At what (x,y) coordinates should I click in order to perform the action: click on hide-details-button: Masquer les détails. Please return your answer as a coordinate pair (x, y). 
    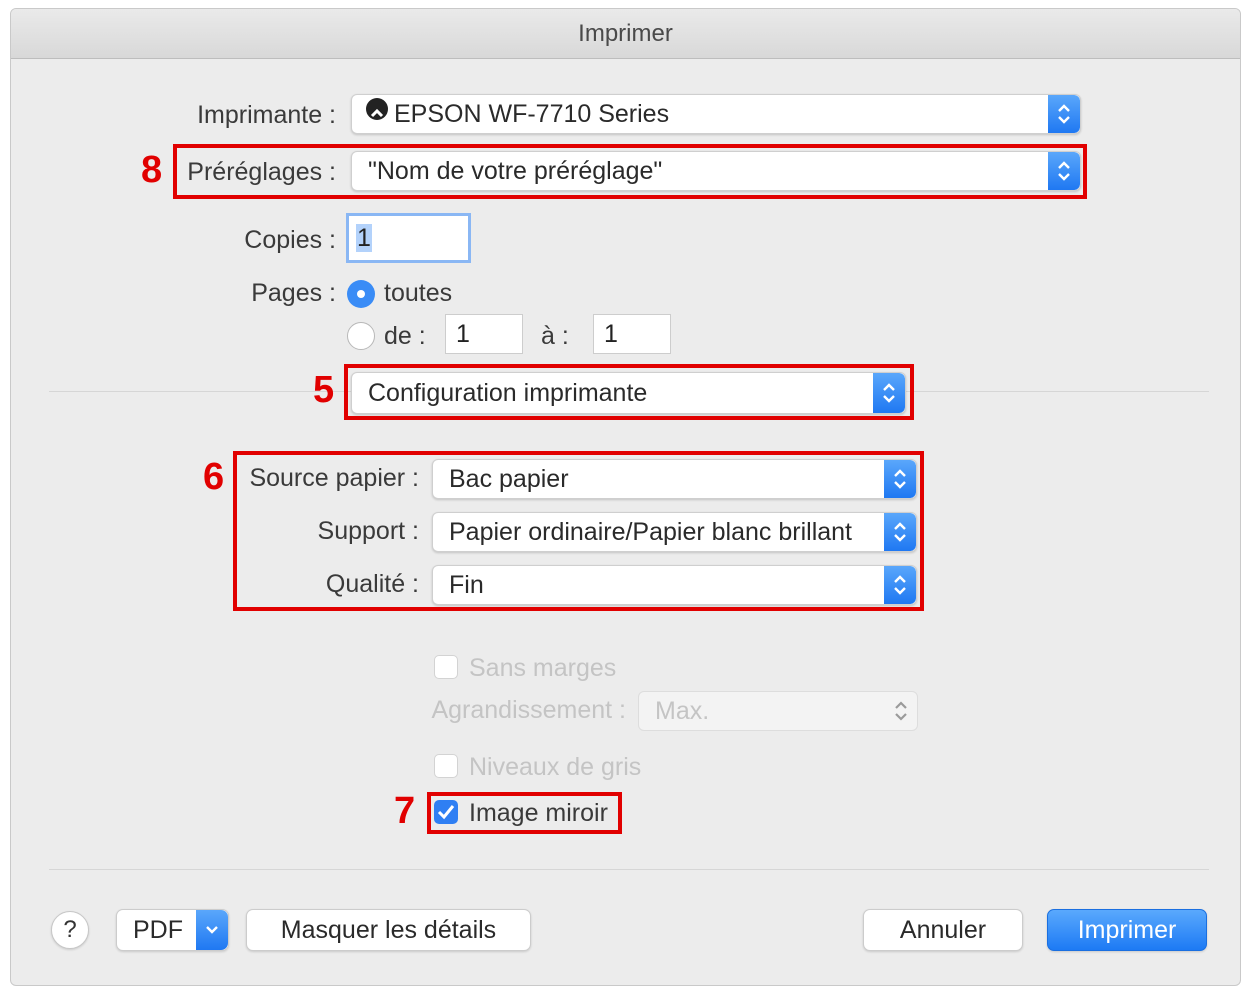
    Looking at the image, I should click on (388, 930).